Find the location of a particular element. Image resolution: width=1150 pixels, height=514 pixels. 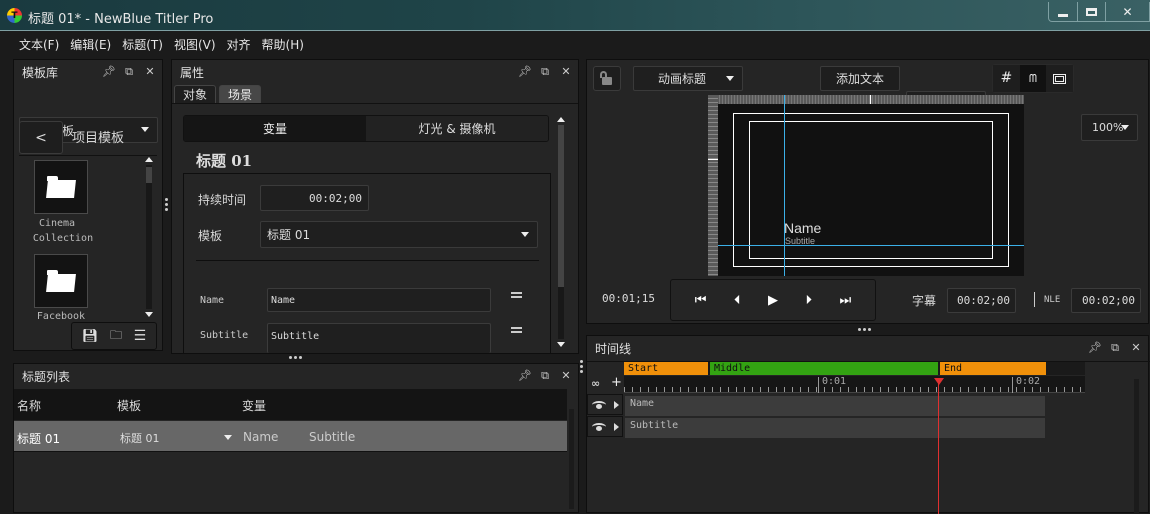

maximize-button is located at coordinates (1091, 12).